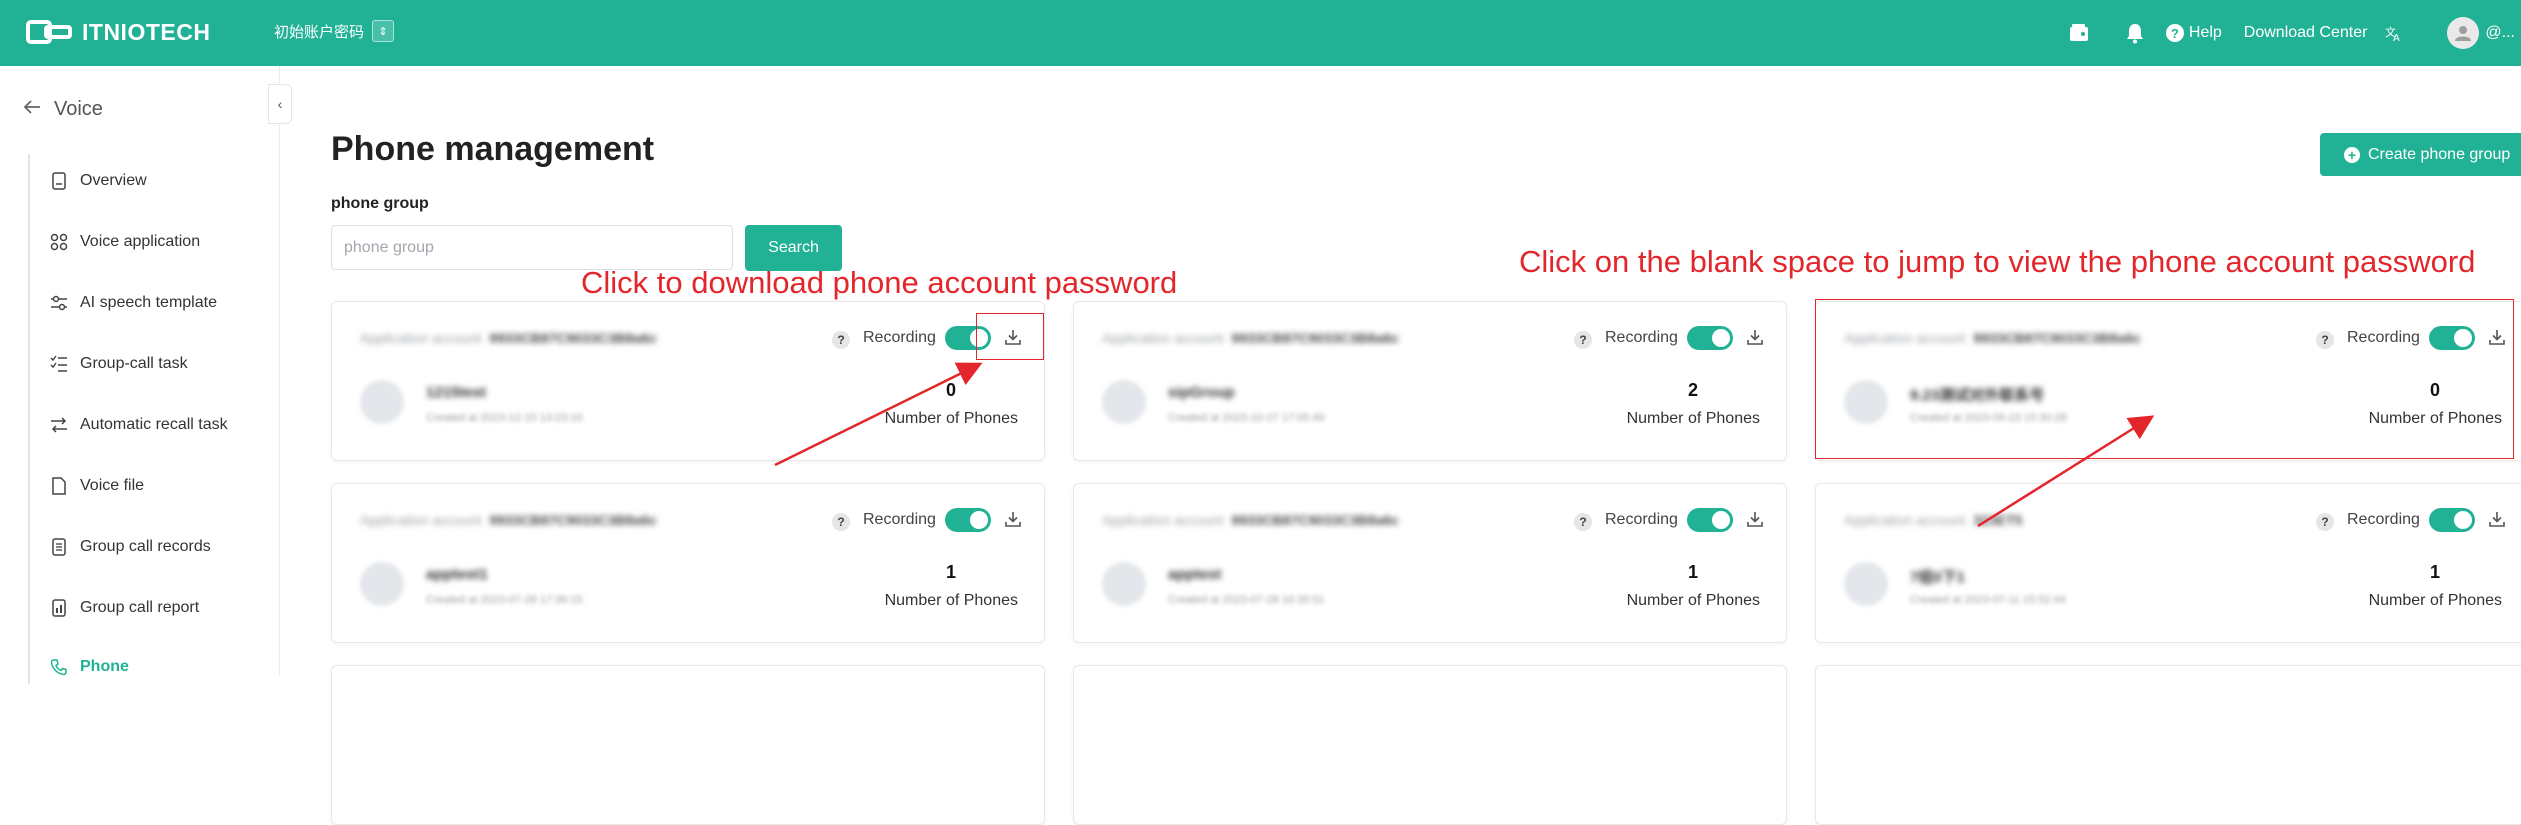 The width and height of the screenshot is (2521, 825). Describe the element at coordinates (1692, 390) in the screenshot. I see `phone-count: 2` at that location.